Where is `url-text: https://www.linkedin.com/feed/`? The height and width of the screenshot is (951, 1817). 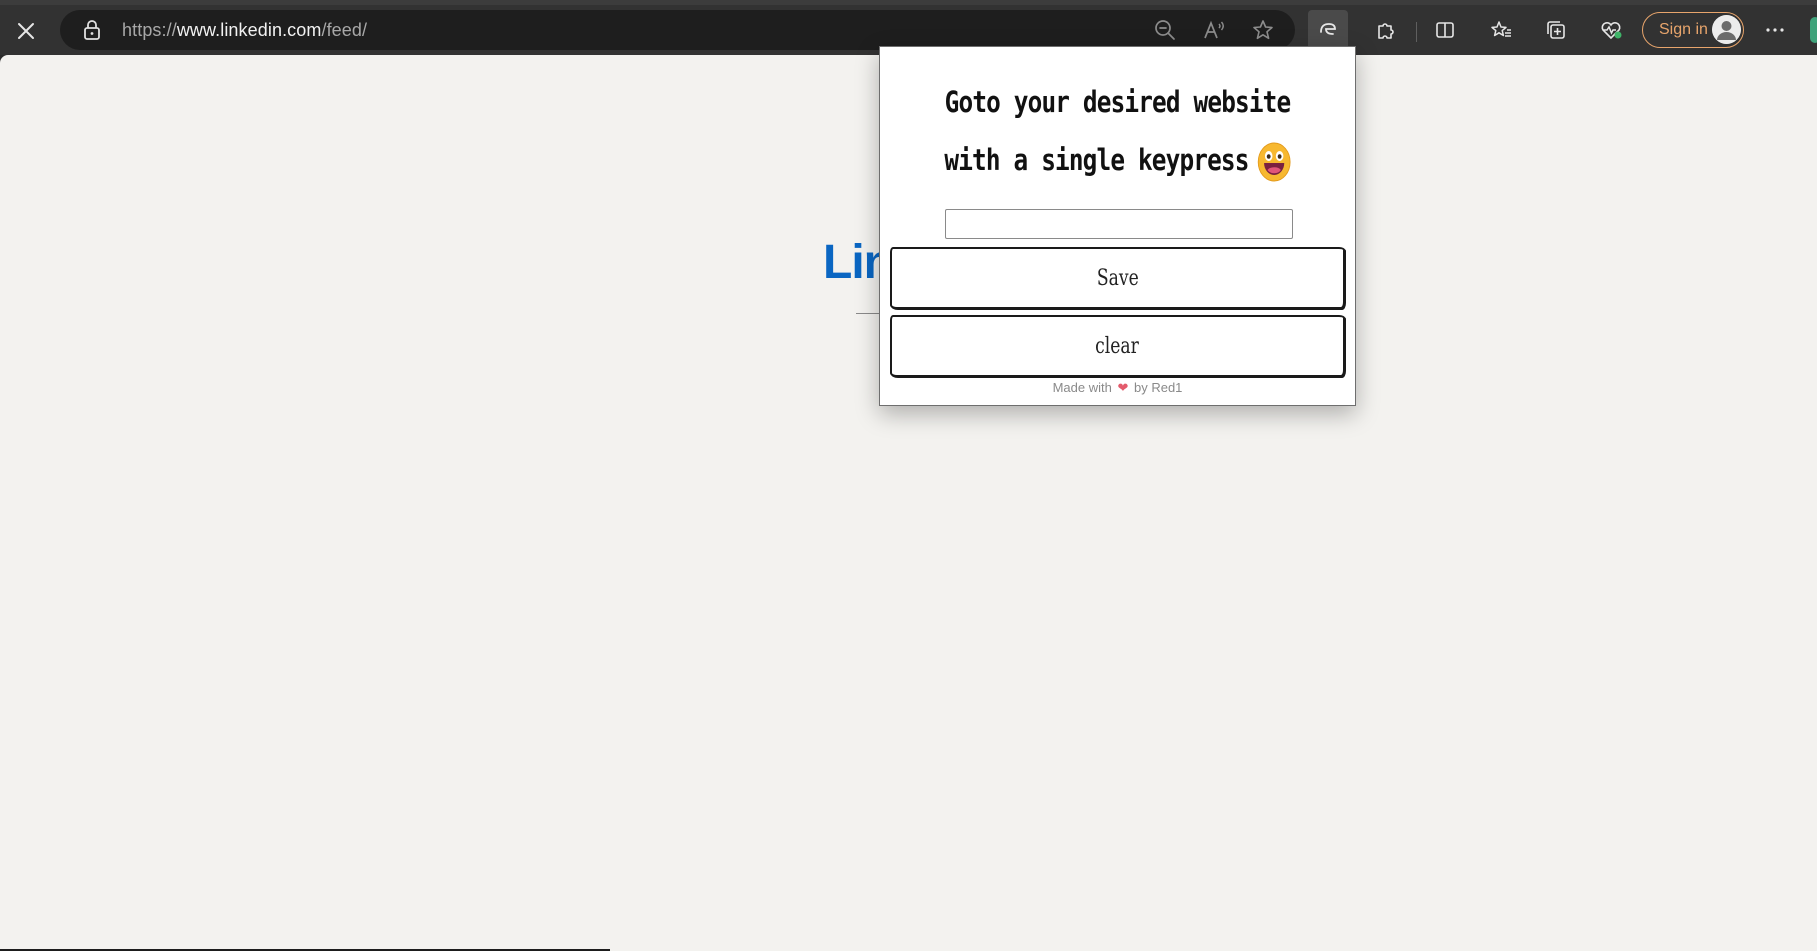
url-text: https://www.linkedin.com/feed/ is located at coordinates (244, 30).